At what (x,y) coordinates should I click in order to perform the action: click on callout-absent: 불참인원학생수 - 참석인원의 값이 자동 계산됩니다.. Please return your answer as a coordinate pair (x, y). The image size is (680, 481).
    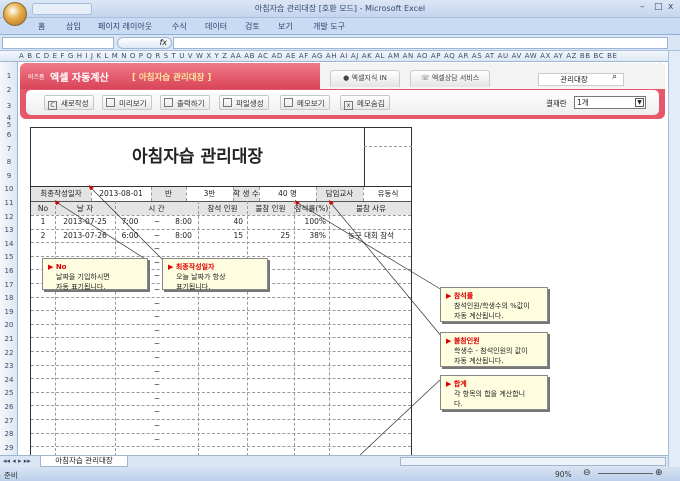
    Looking at the image, I should click on (494, 349).